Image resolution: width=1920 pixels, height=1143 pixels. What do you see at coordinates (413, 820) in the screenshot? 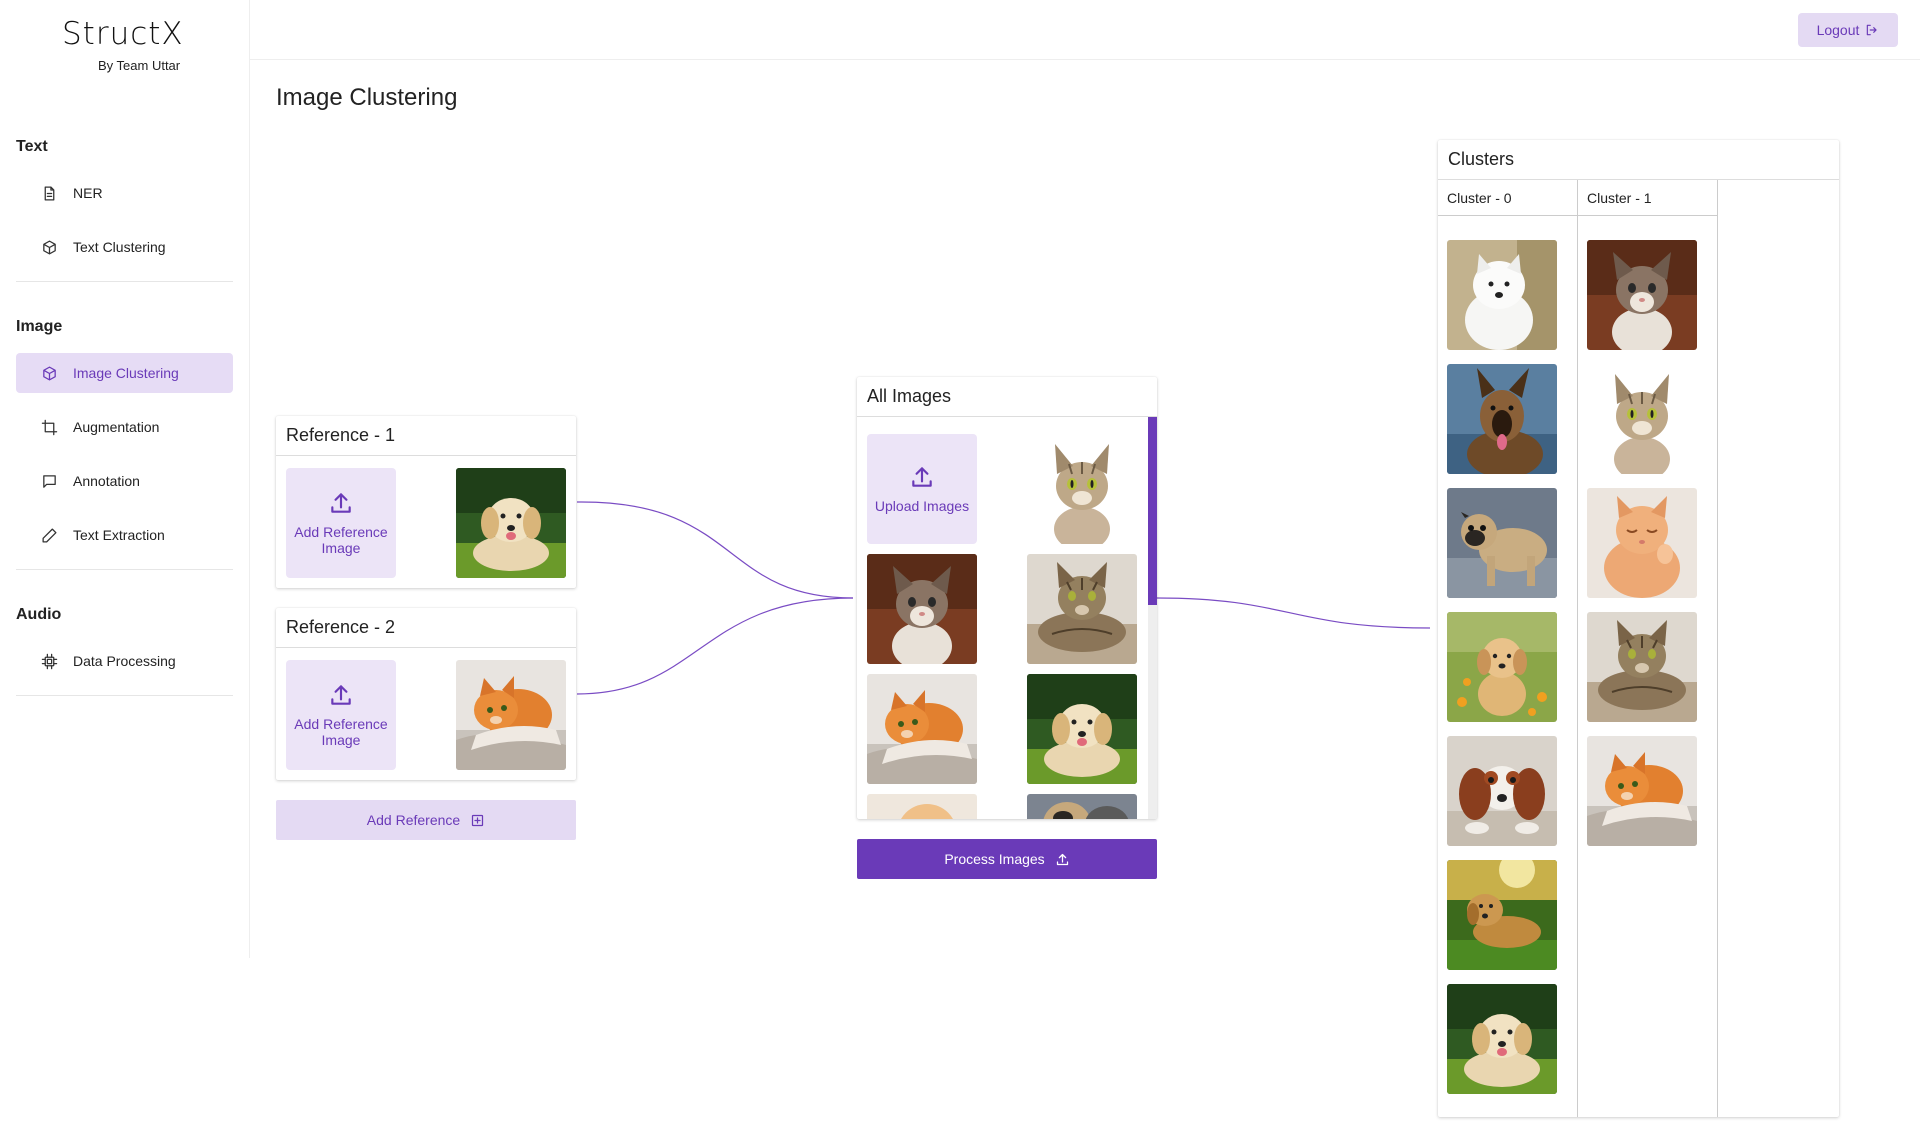
I see `add-reference-label: Add Reference` at bounding box center [413, 820].